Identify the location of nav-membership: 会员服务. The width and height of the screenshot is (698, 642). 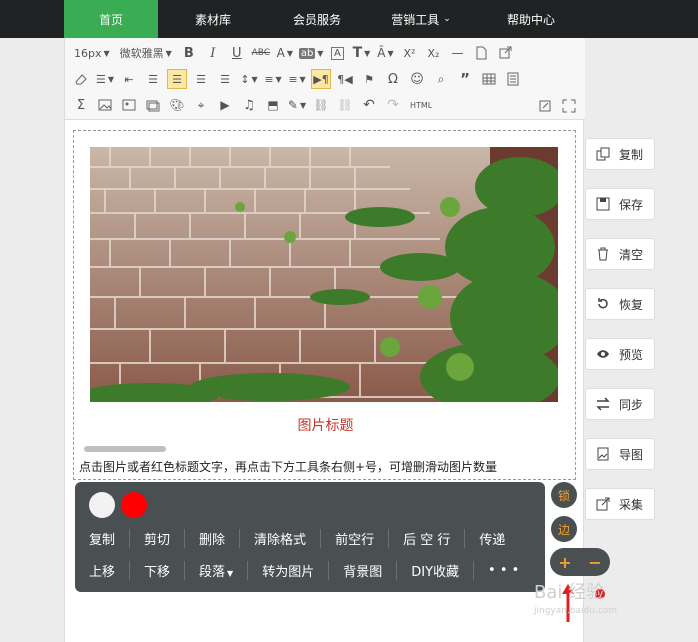
(317, 19).